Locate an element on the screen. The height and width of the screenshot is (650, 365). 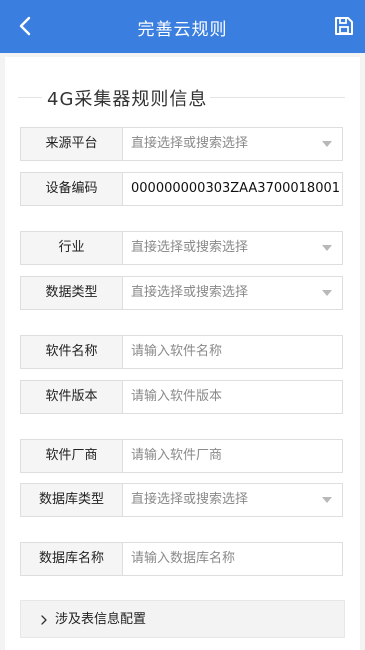
field-value: 000000000303ZAA3700018001 is located at coordinates (236, 188).